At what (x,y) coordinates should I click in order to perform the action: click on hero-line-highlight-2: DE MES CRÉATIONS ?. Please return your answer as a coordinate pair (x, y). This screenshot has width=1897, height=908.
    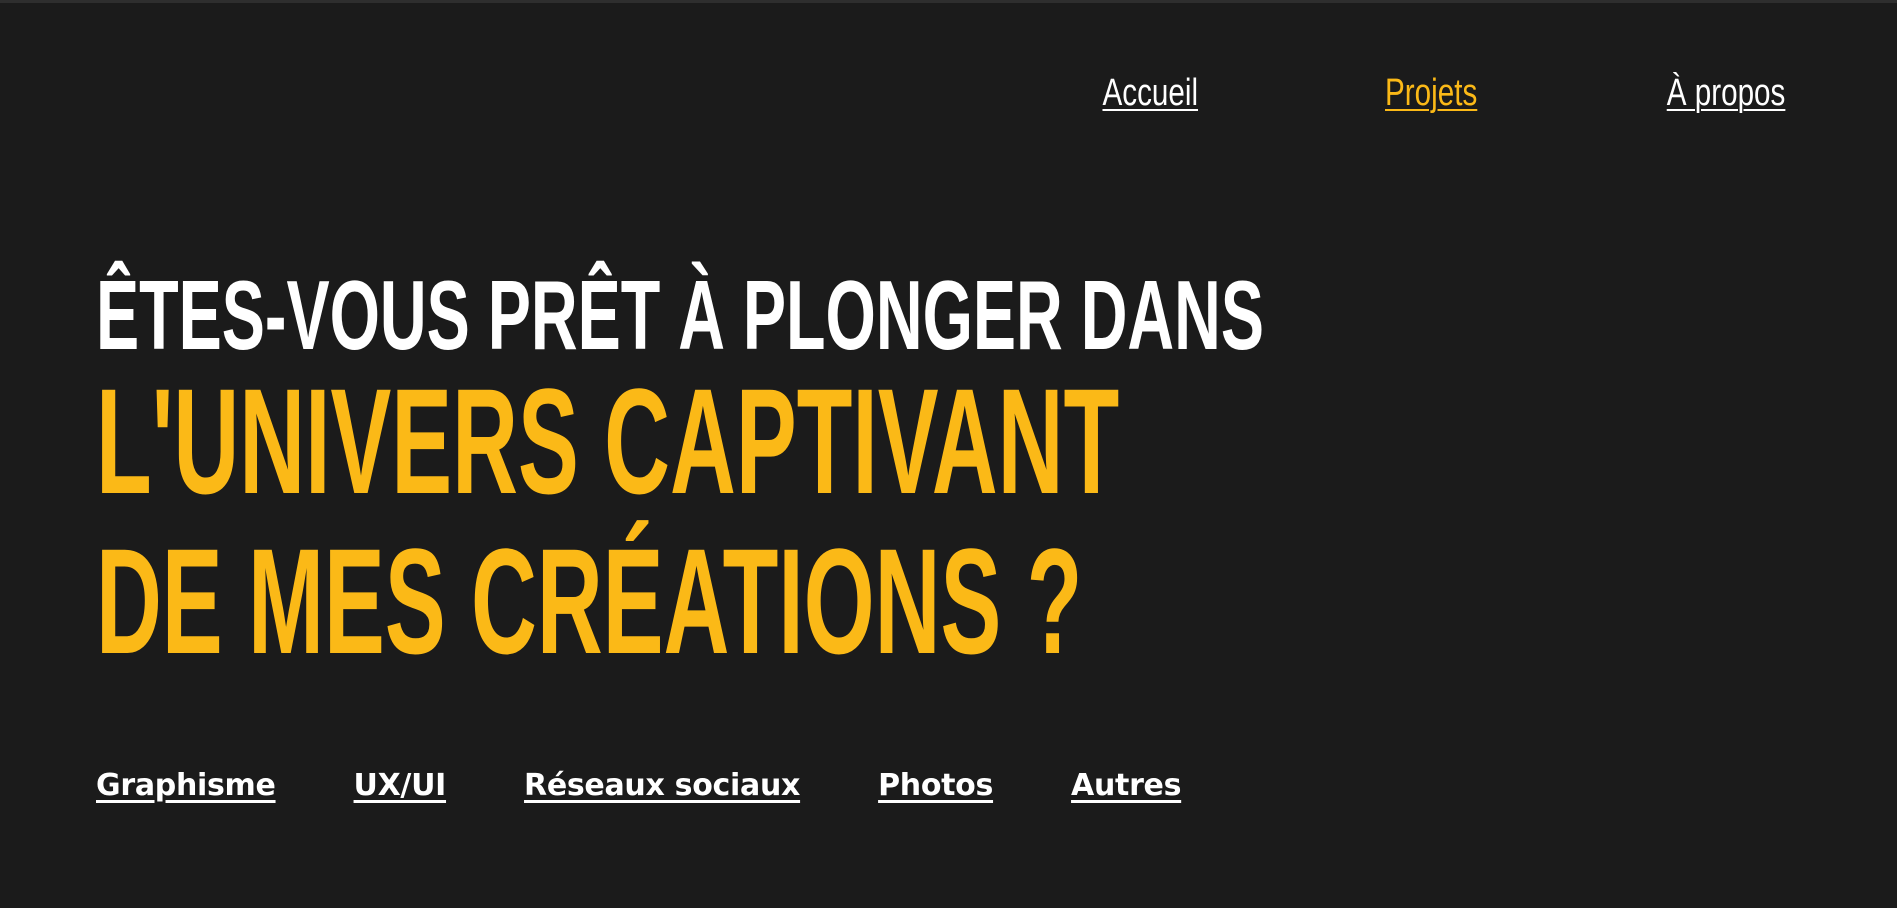
    Looking at the image, I should click on (589, 601).